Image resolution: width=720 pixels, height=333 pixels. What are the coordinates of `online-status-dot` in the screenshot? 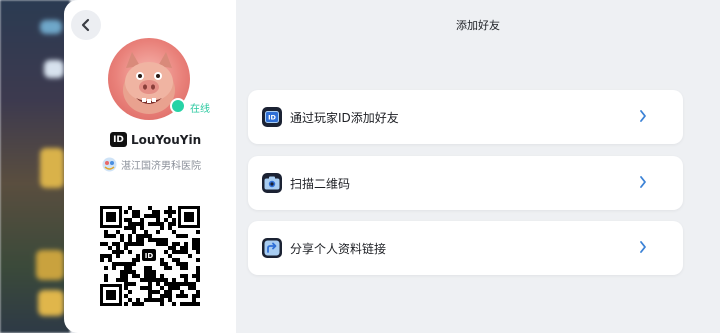 It's located at (178, 106).